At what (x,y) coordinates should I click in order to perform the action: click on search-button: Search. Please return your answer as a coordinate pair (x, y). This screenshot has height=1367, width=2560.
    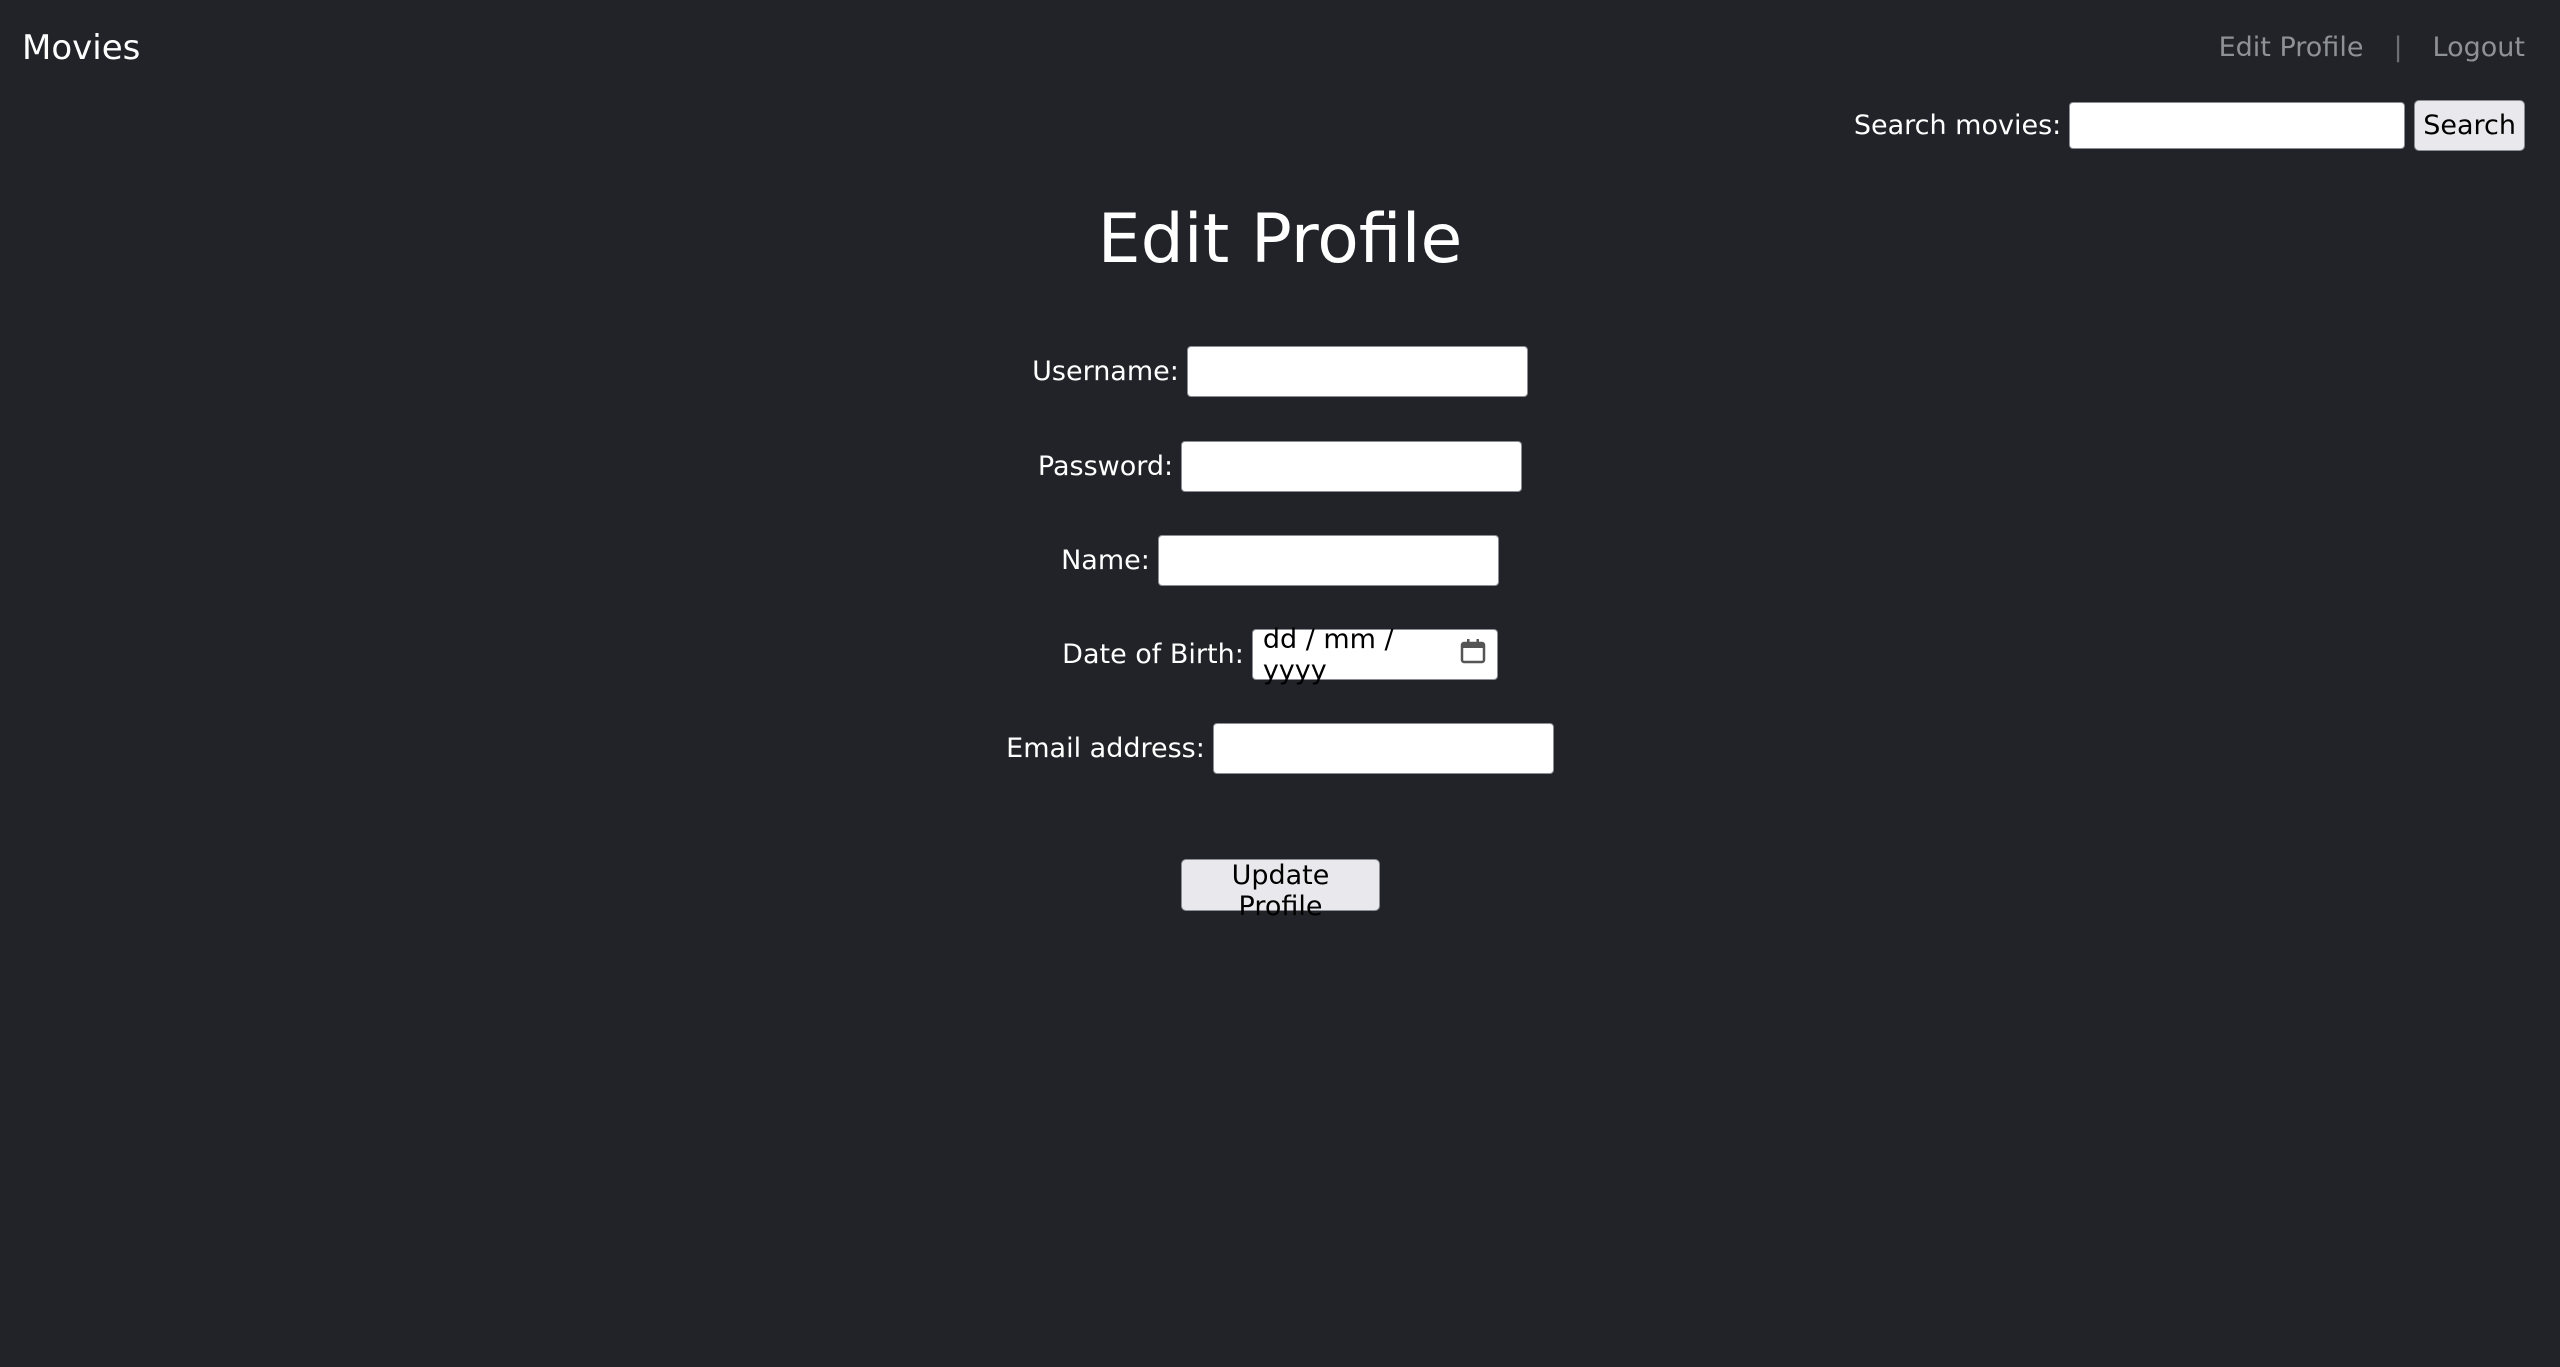
    Looking at the image, I should click on (2469, 125).